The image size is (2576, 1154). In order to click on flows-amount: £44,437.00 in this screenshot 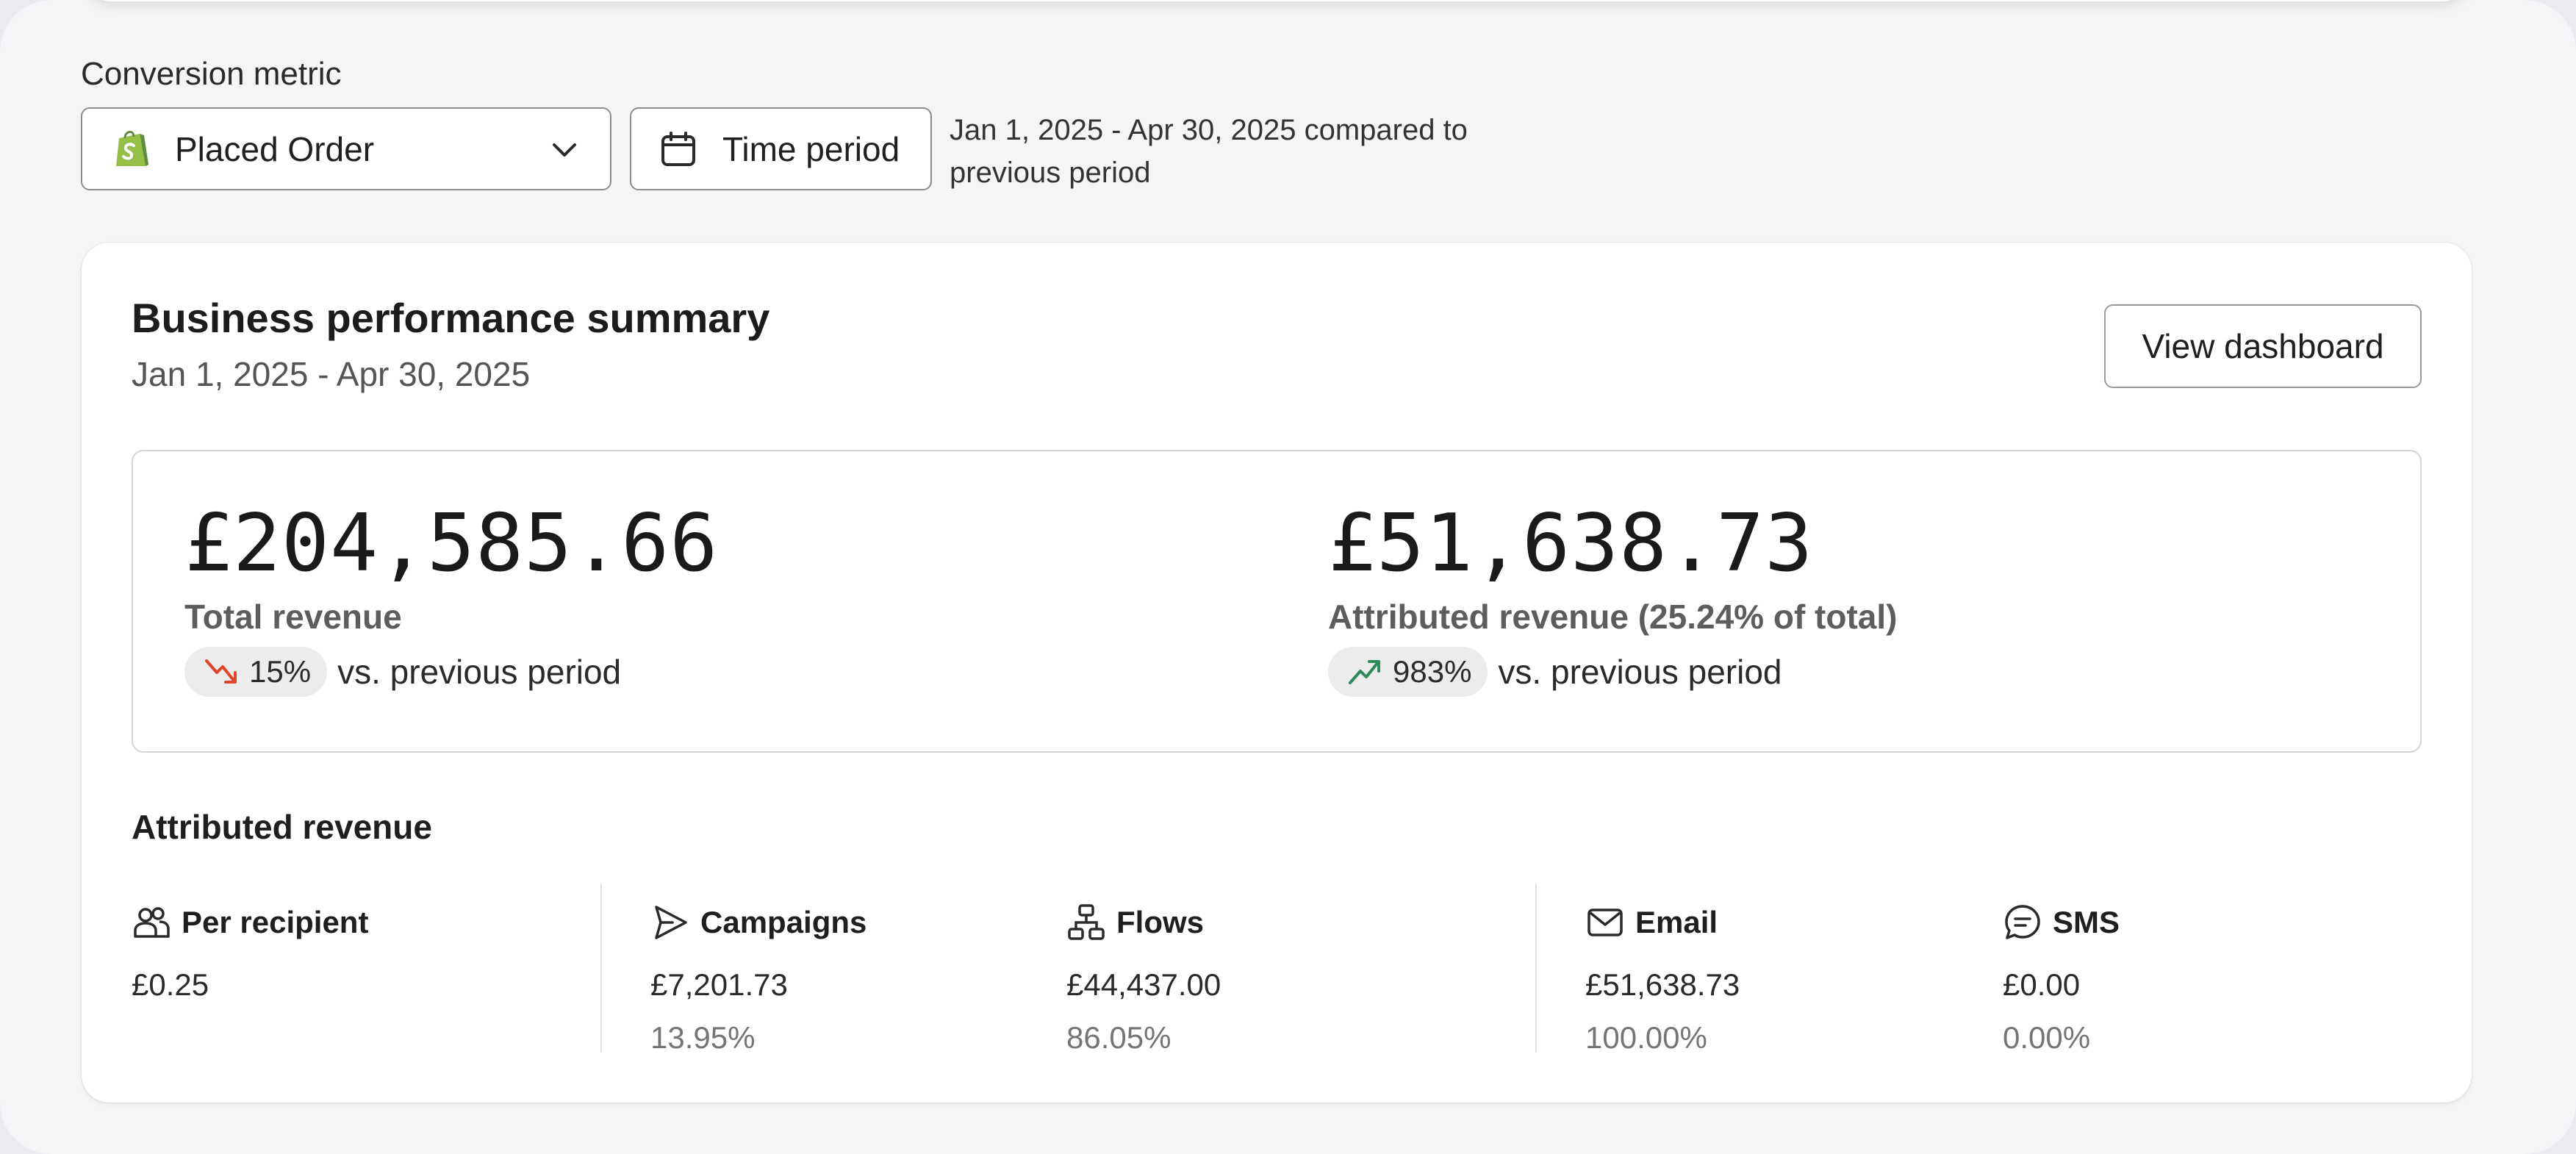, I will do `click(1143, 984)`.